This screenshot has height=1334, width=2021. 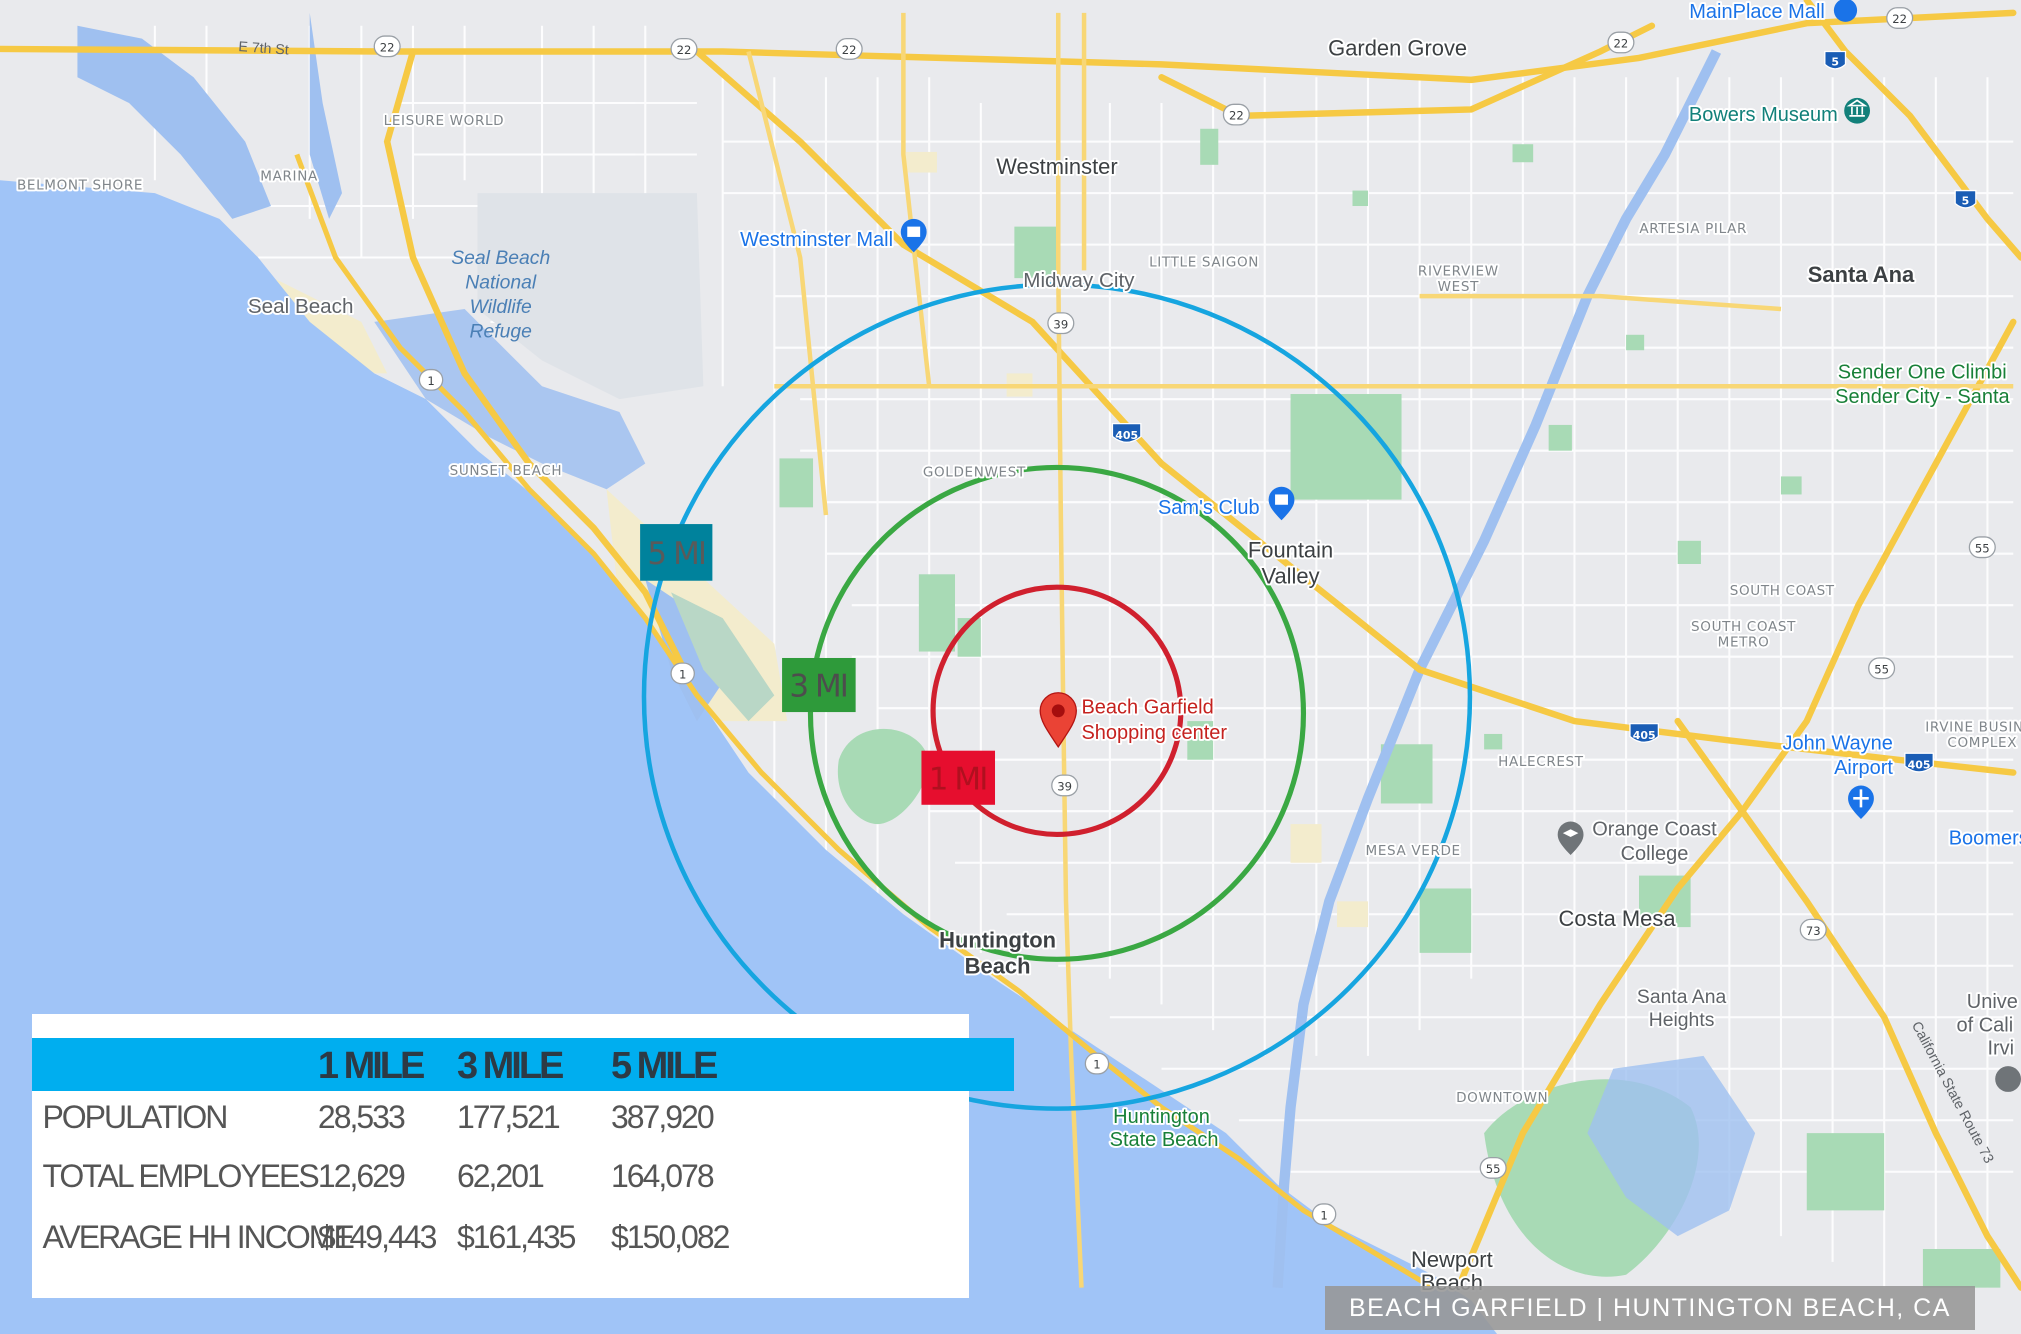 I want to click on city-seal-beach: Seal Beach, so click(x=301, y=306).